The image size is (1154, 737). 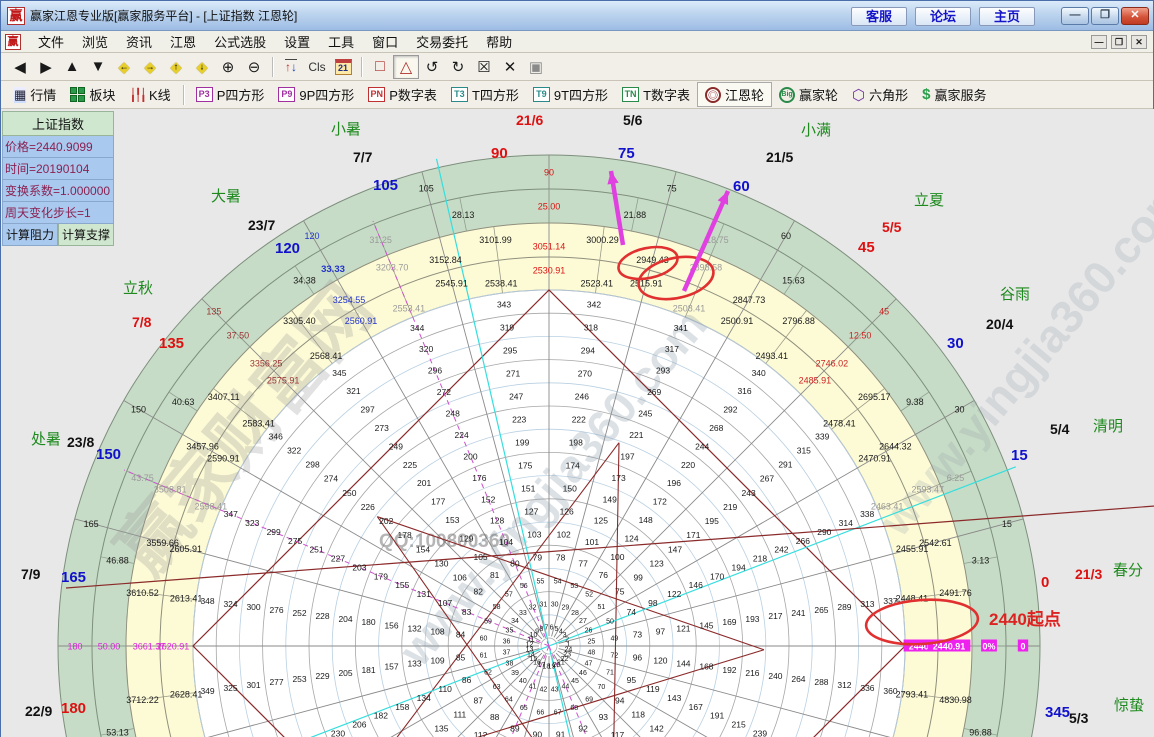 I want to click on tool-t-square: T3 T四方形, so click(x=485, y=94).